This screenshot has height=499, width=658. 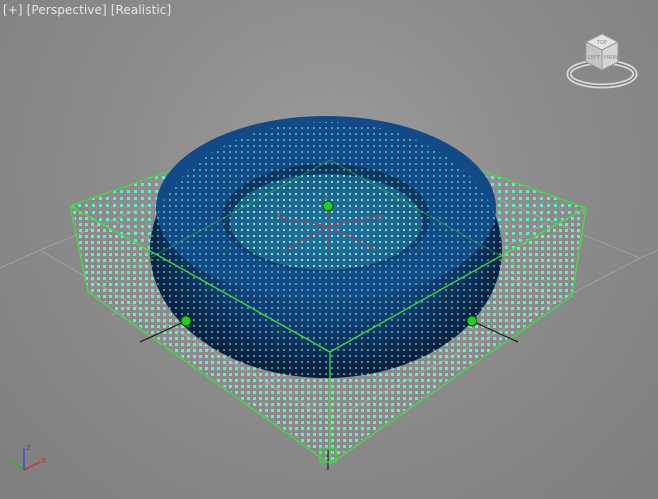 I want to click on viewcube-left-label: LEFT, so click(x=594, y=58).